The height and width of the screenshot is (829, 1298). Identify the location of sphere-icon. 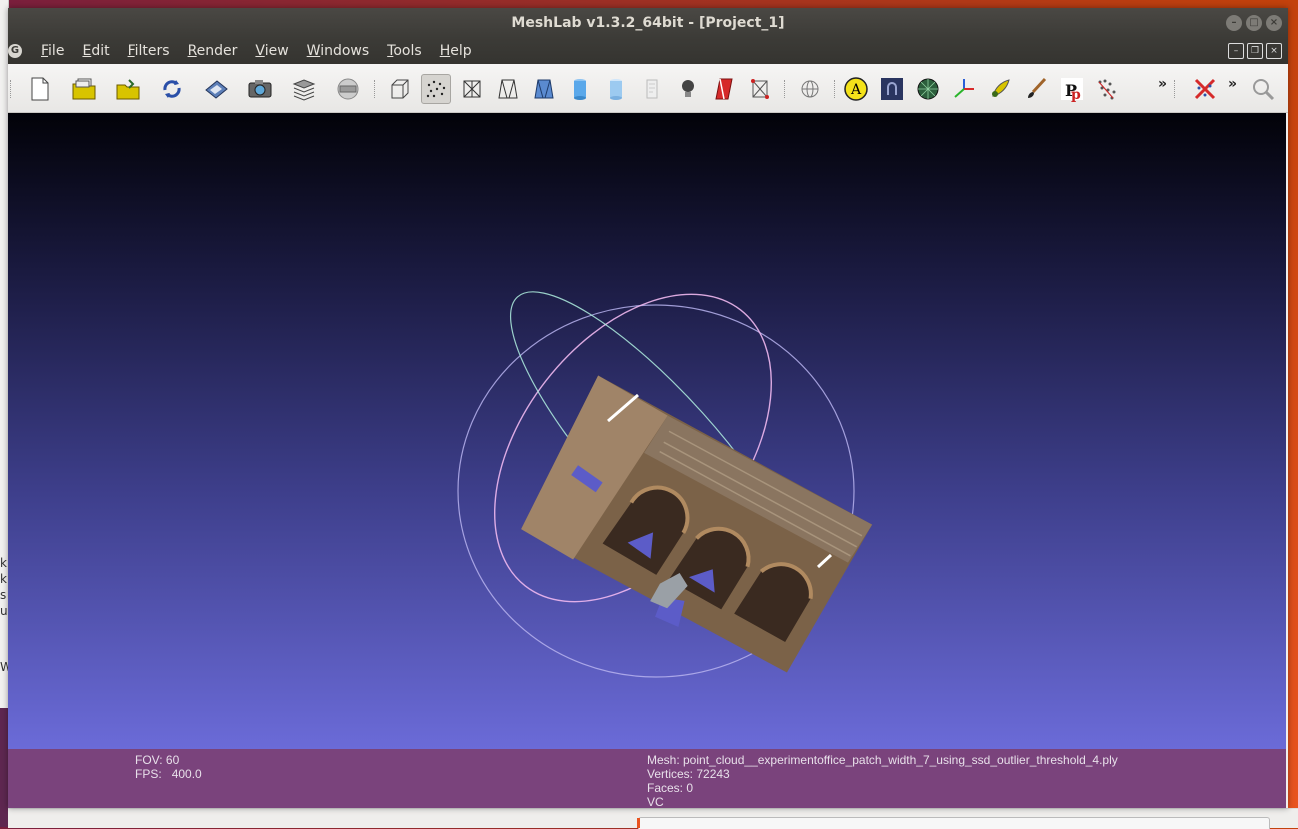
(928, 89).